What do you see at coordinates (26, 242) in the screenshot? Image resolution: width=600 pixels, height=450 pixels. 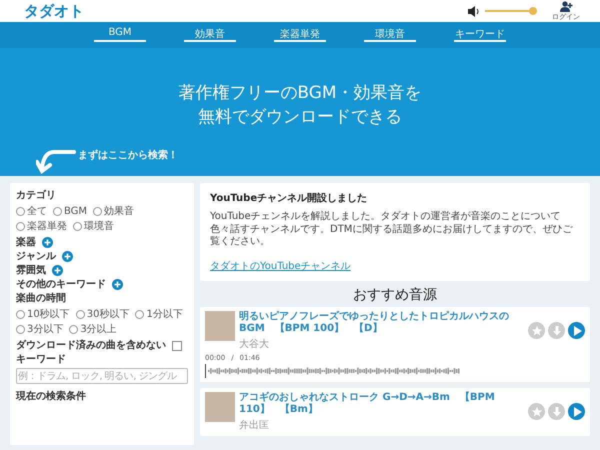 I see `filter-label: 楽器` at bounding box center [26, 242].